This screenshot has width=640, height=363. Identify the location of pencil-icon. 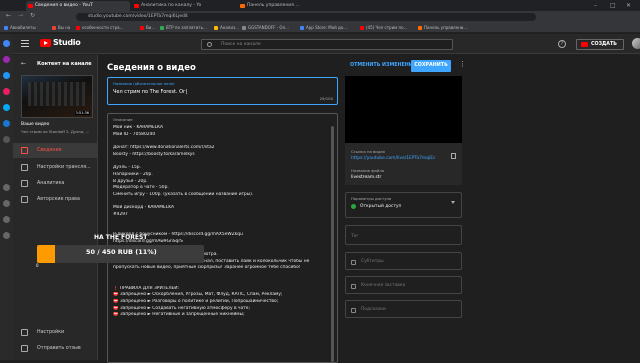
(24, 150).